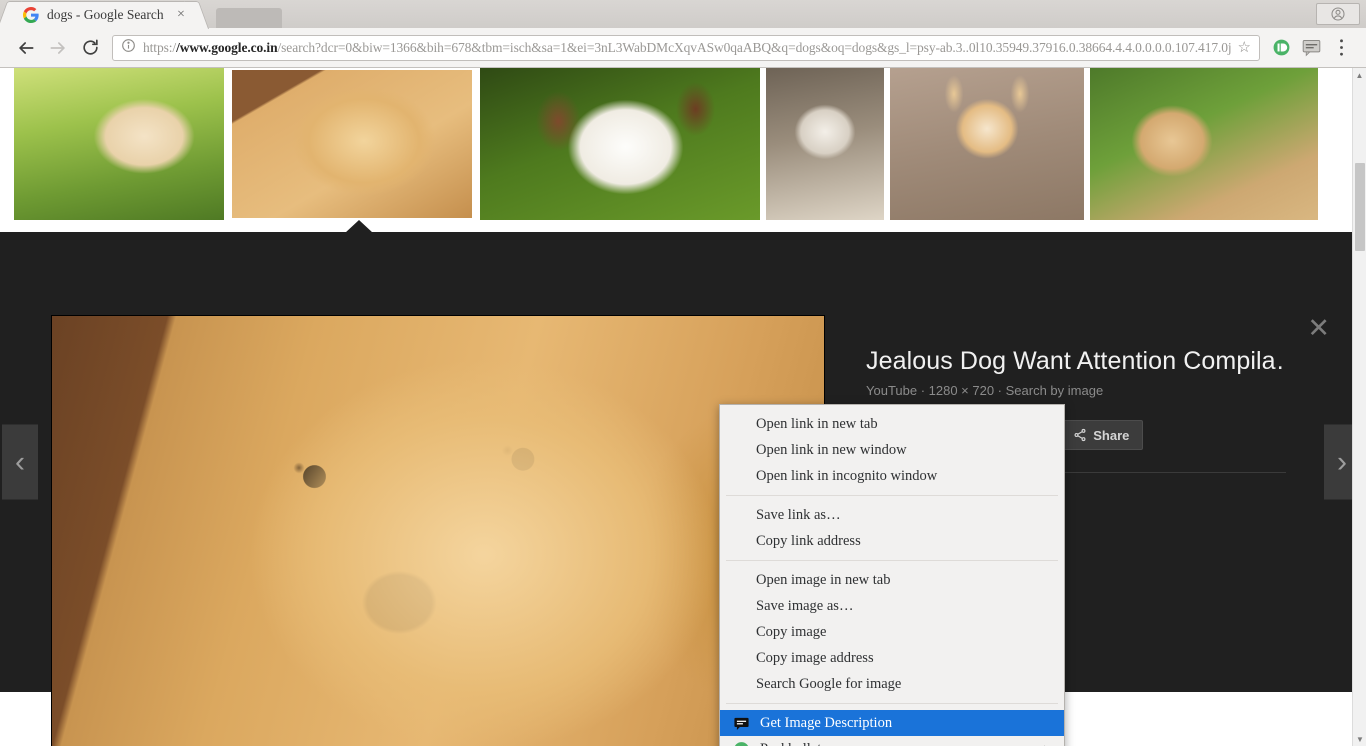  Describe the element at coordinates (1111, 435) in the screenshot. I see `share-button-label: Share` at that location.